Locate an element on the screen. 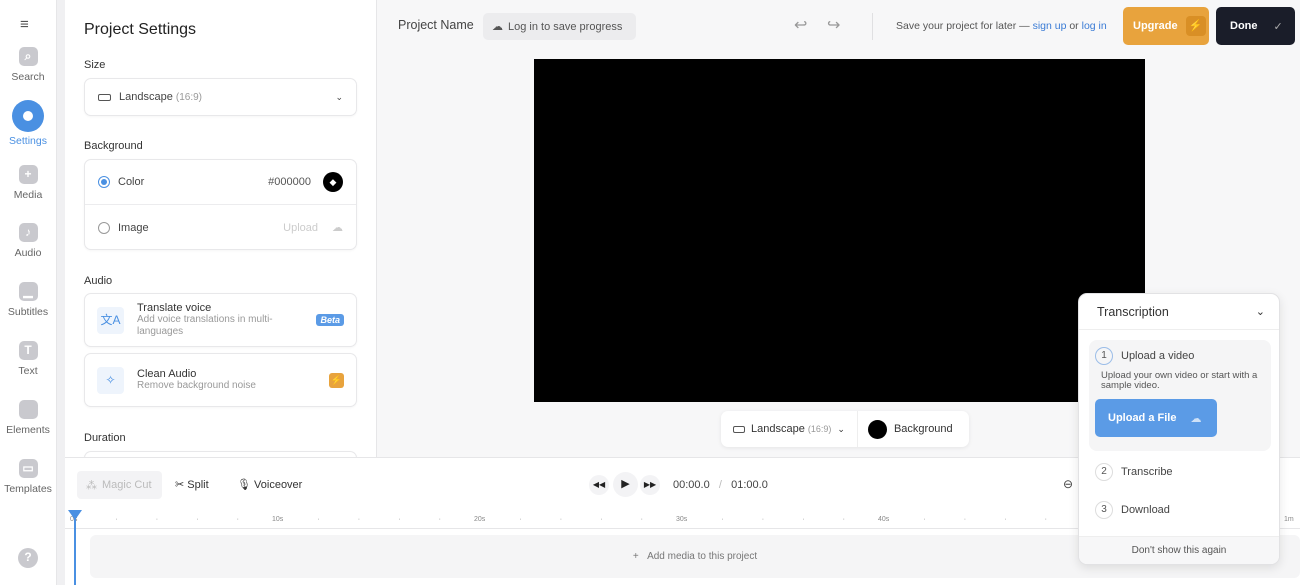 The image size is (1300, 585). dont-show-again-button: Don't show this again is located at coordinates (1179, 550).